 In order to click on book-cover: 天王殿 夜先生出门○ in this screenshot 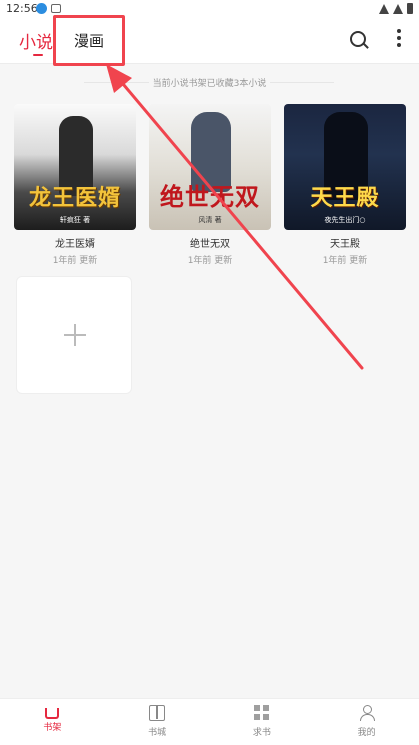, I will do `click(345, 167)`.